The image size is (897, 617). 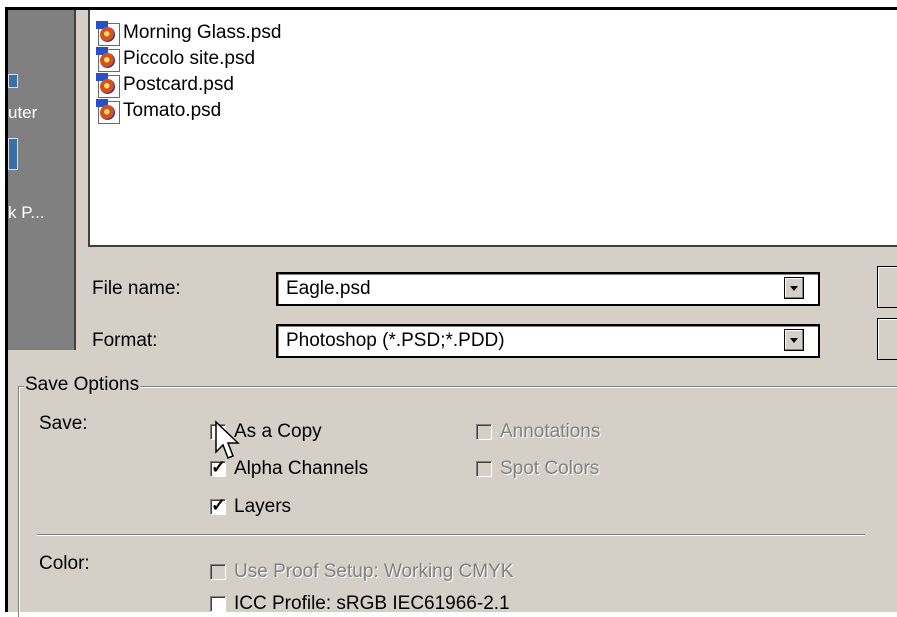 I want to click on file-name-label: Morning Glass.psd, so click(x=202, y=32).